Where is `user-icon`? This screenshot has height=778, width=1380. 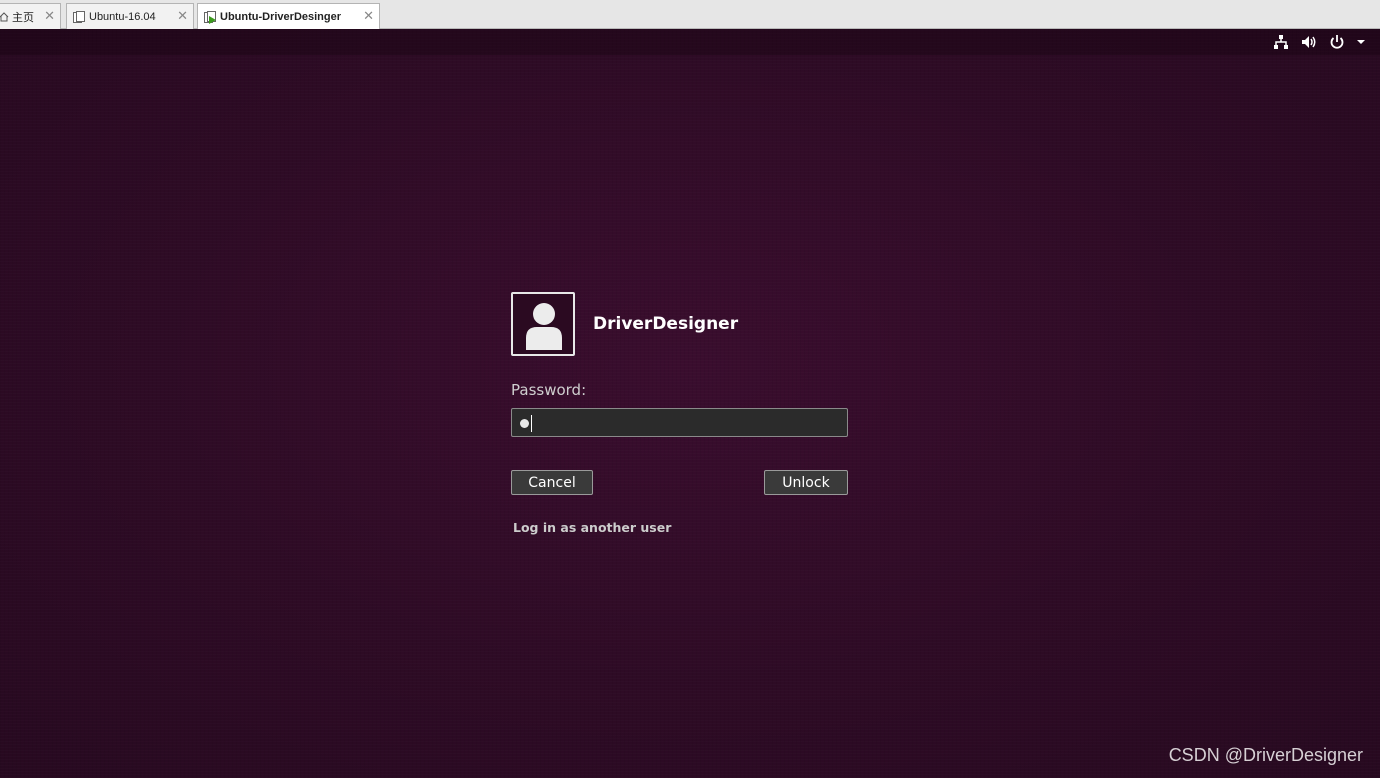 user-icon is located at coordinates (544, 326).